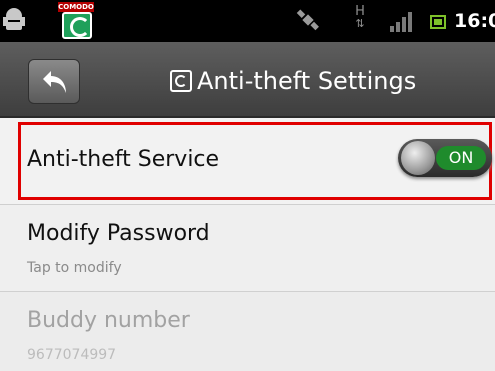 The image size is (495, 371). I want to click on clock: 16:04, so click(474, 21).